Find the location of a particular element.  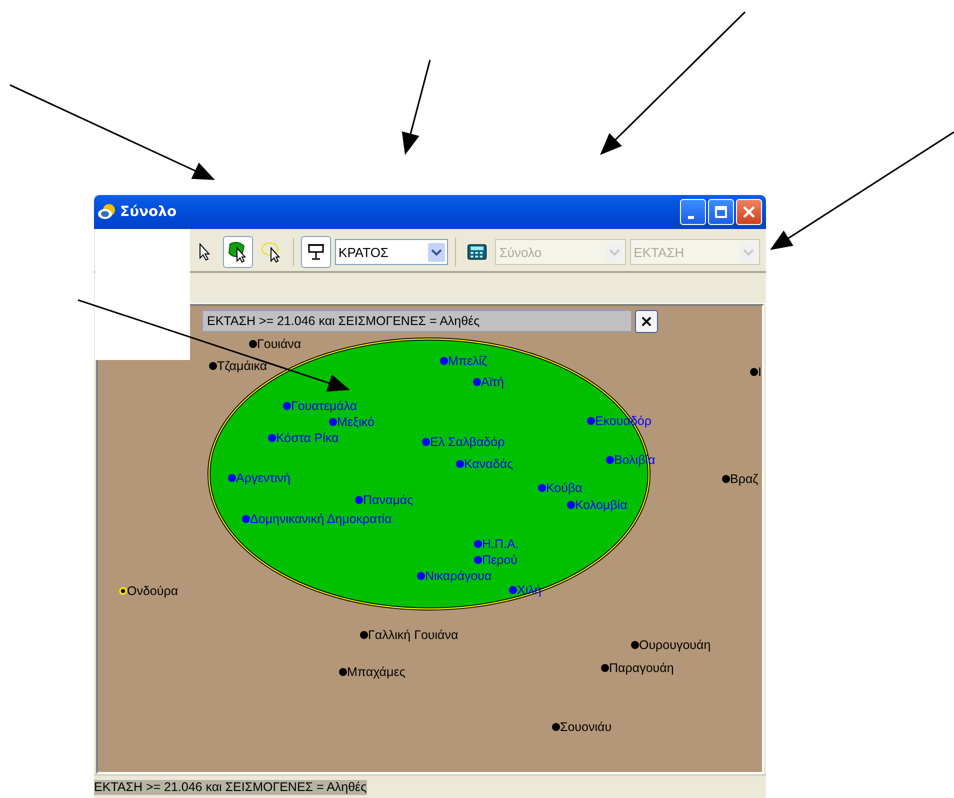

maximize-icon is located at coordinates (721, 212).